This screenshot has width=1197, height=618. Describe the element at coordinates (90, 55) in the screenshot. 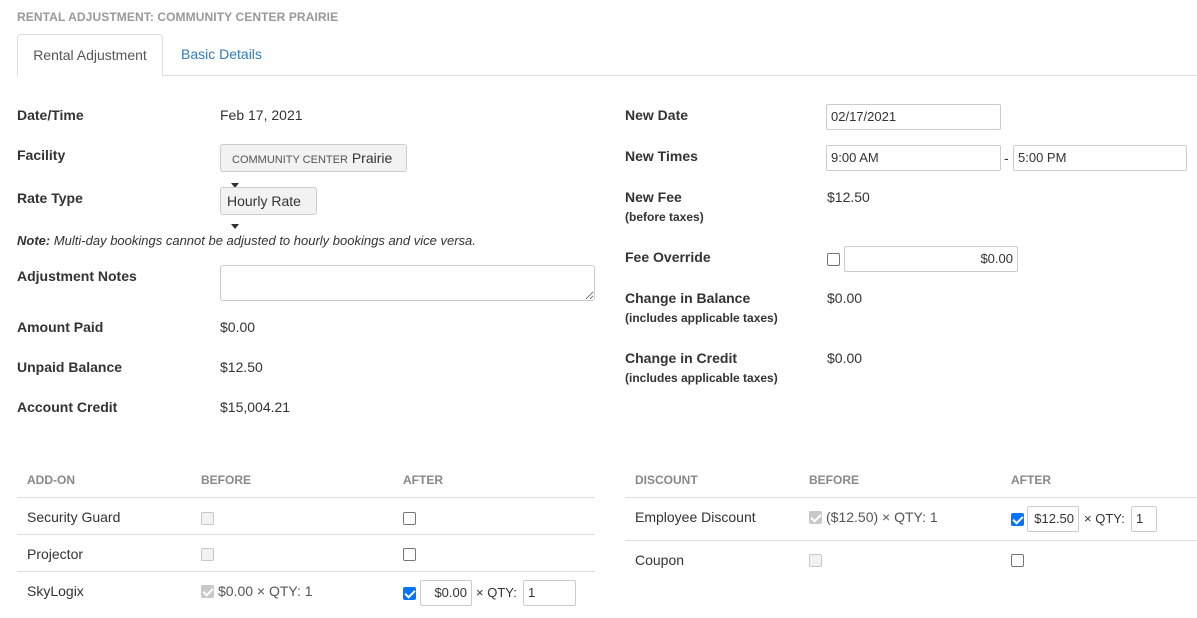

I see `tab-rental-adjustment: Rental Adjustment` at that location.